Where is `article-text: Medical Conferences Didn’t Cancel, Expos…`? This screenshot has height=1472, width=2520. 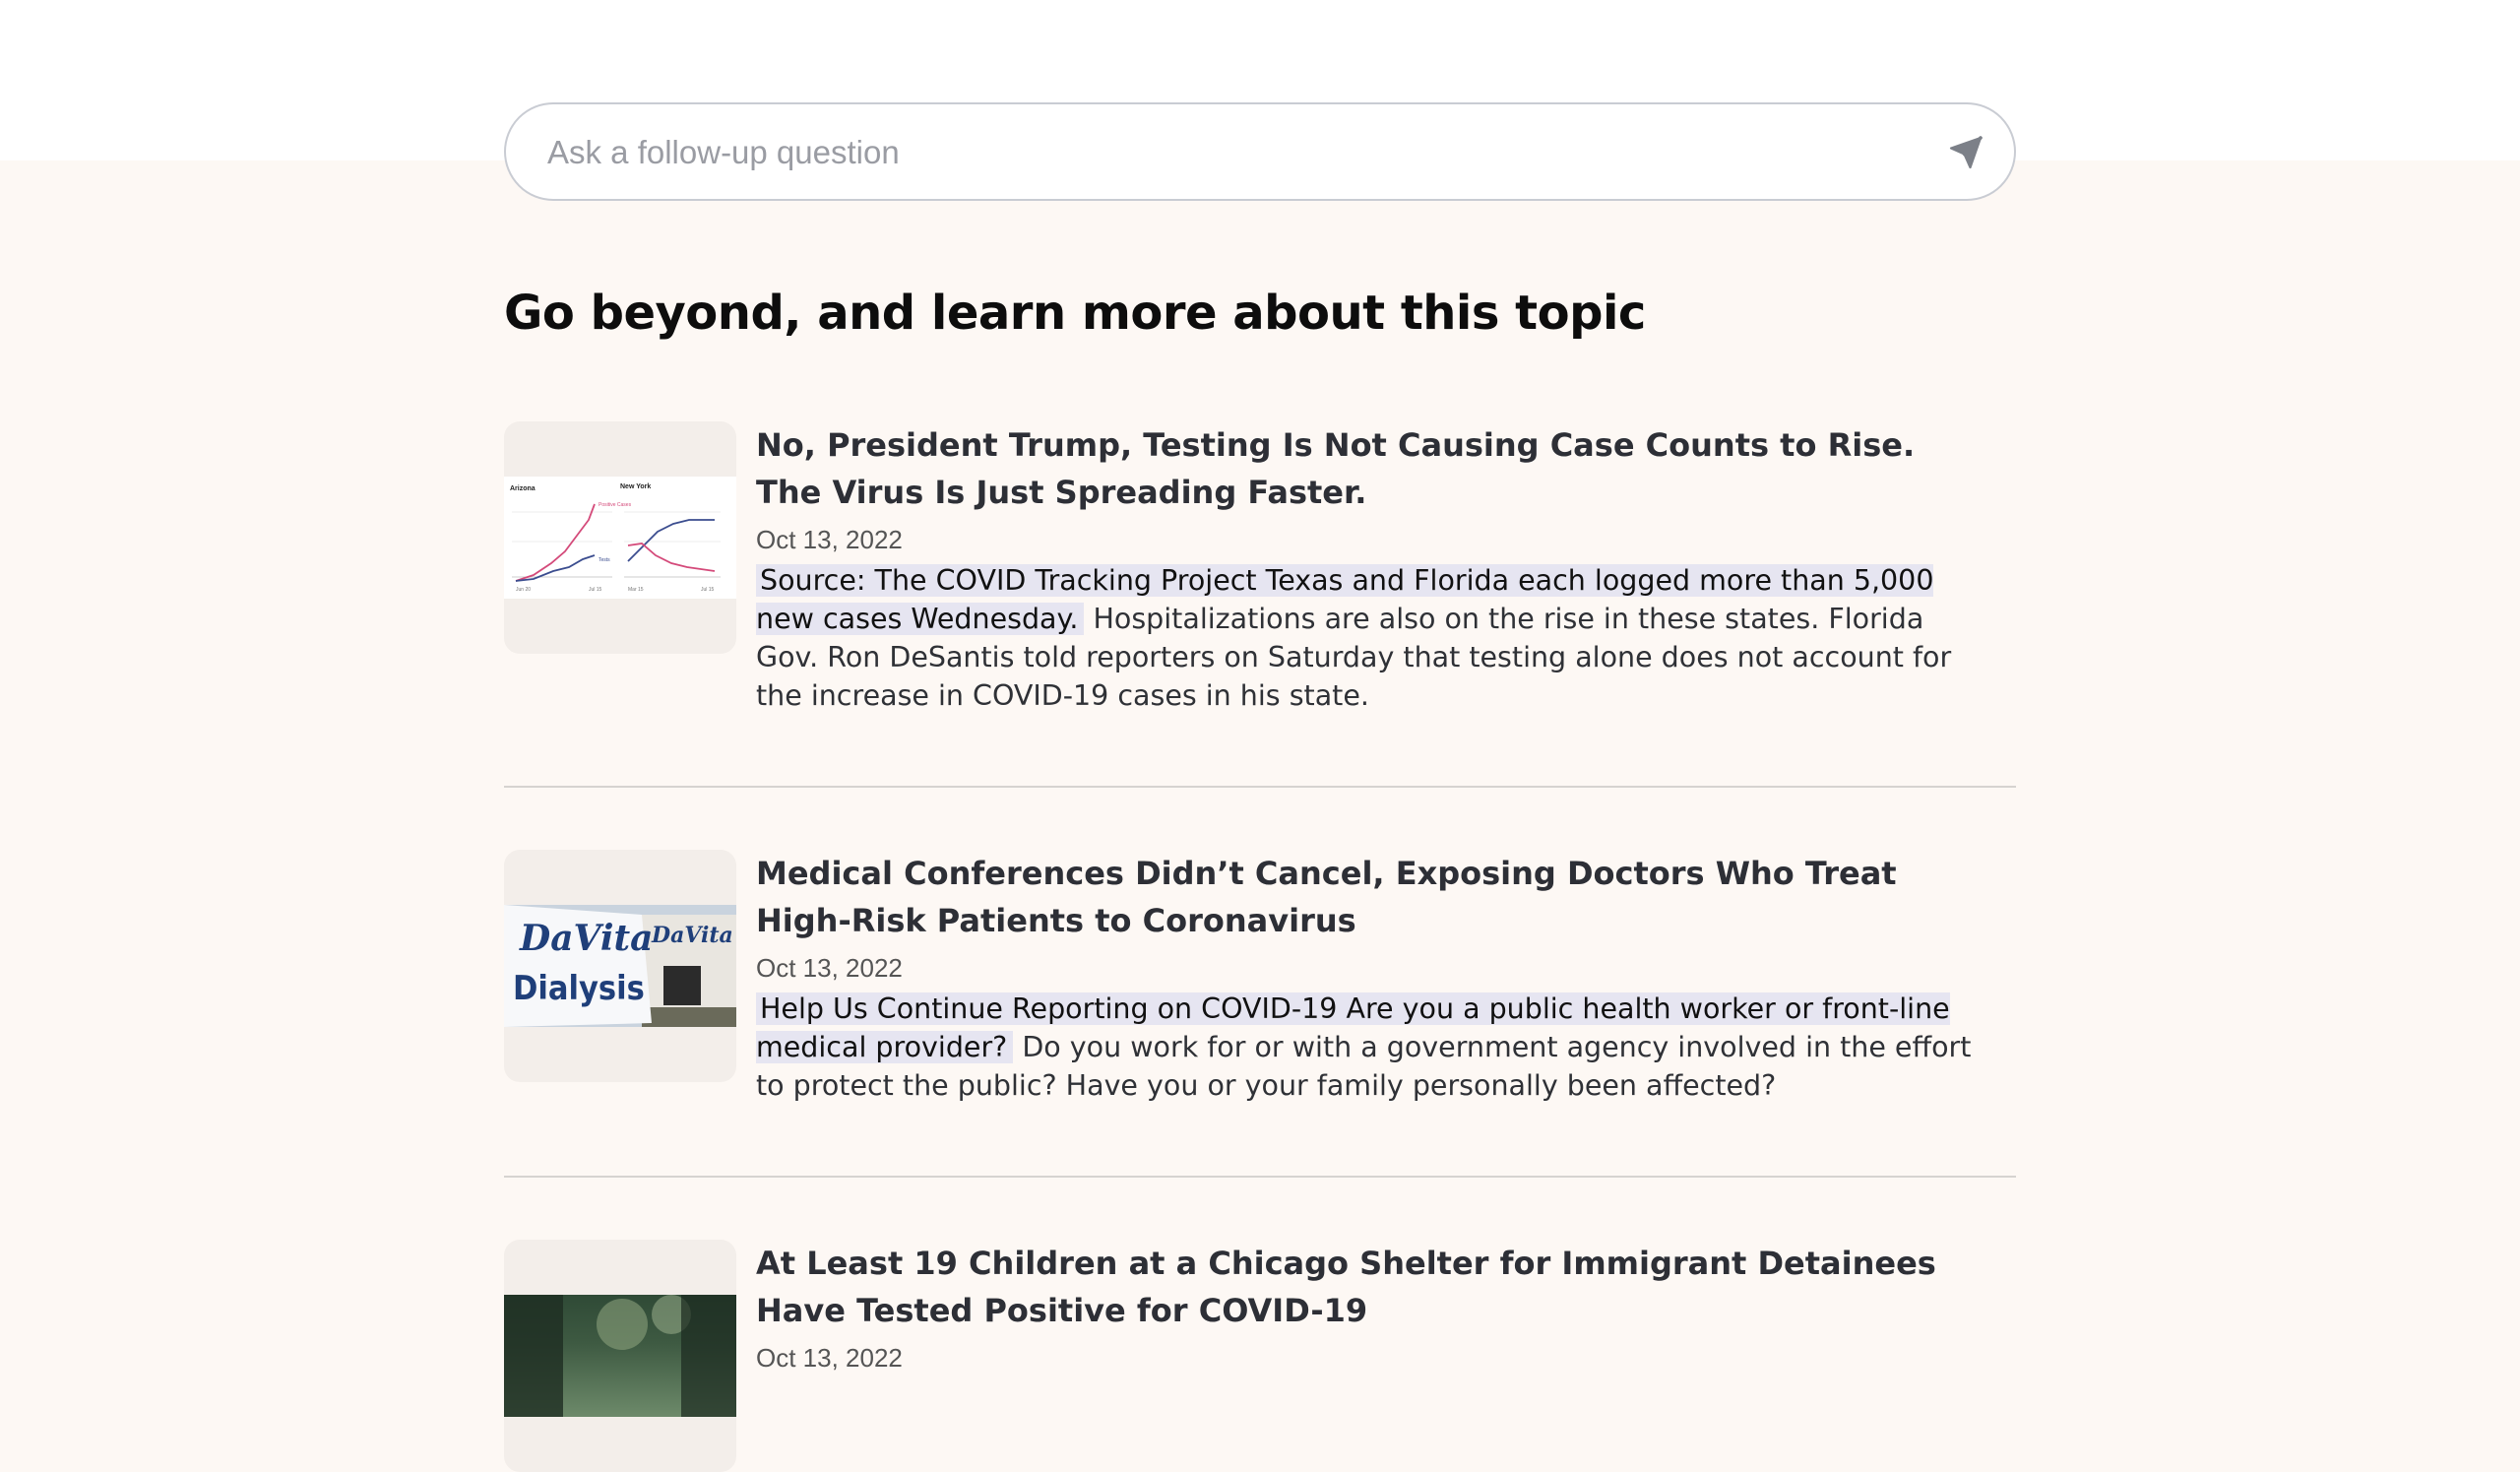
article-text: Medical Conferences Didn’t Cancel, Expos… is located at coordinates (1371, 977).